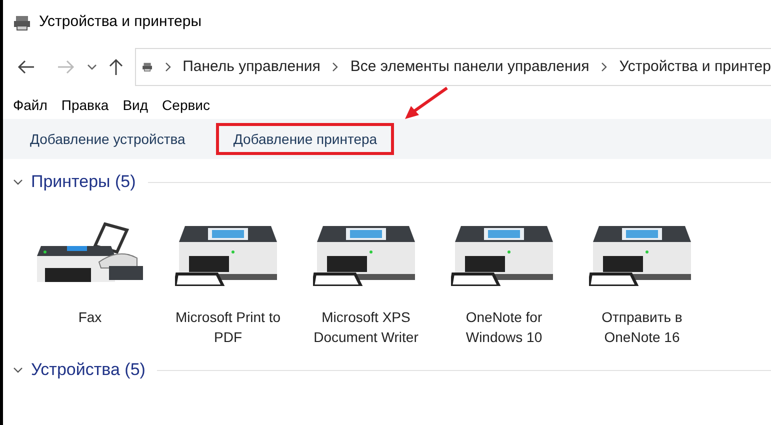 The height and width of the screenshot is (425, 771). I want to click on dropdown-caret-icon, so click(92, 67).